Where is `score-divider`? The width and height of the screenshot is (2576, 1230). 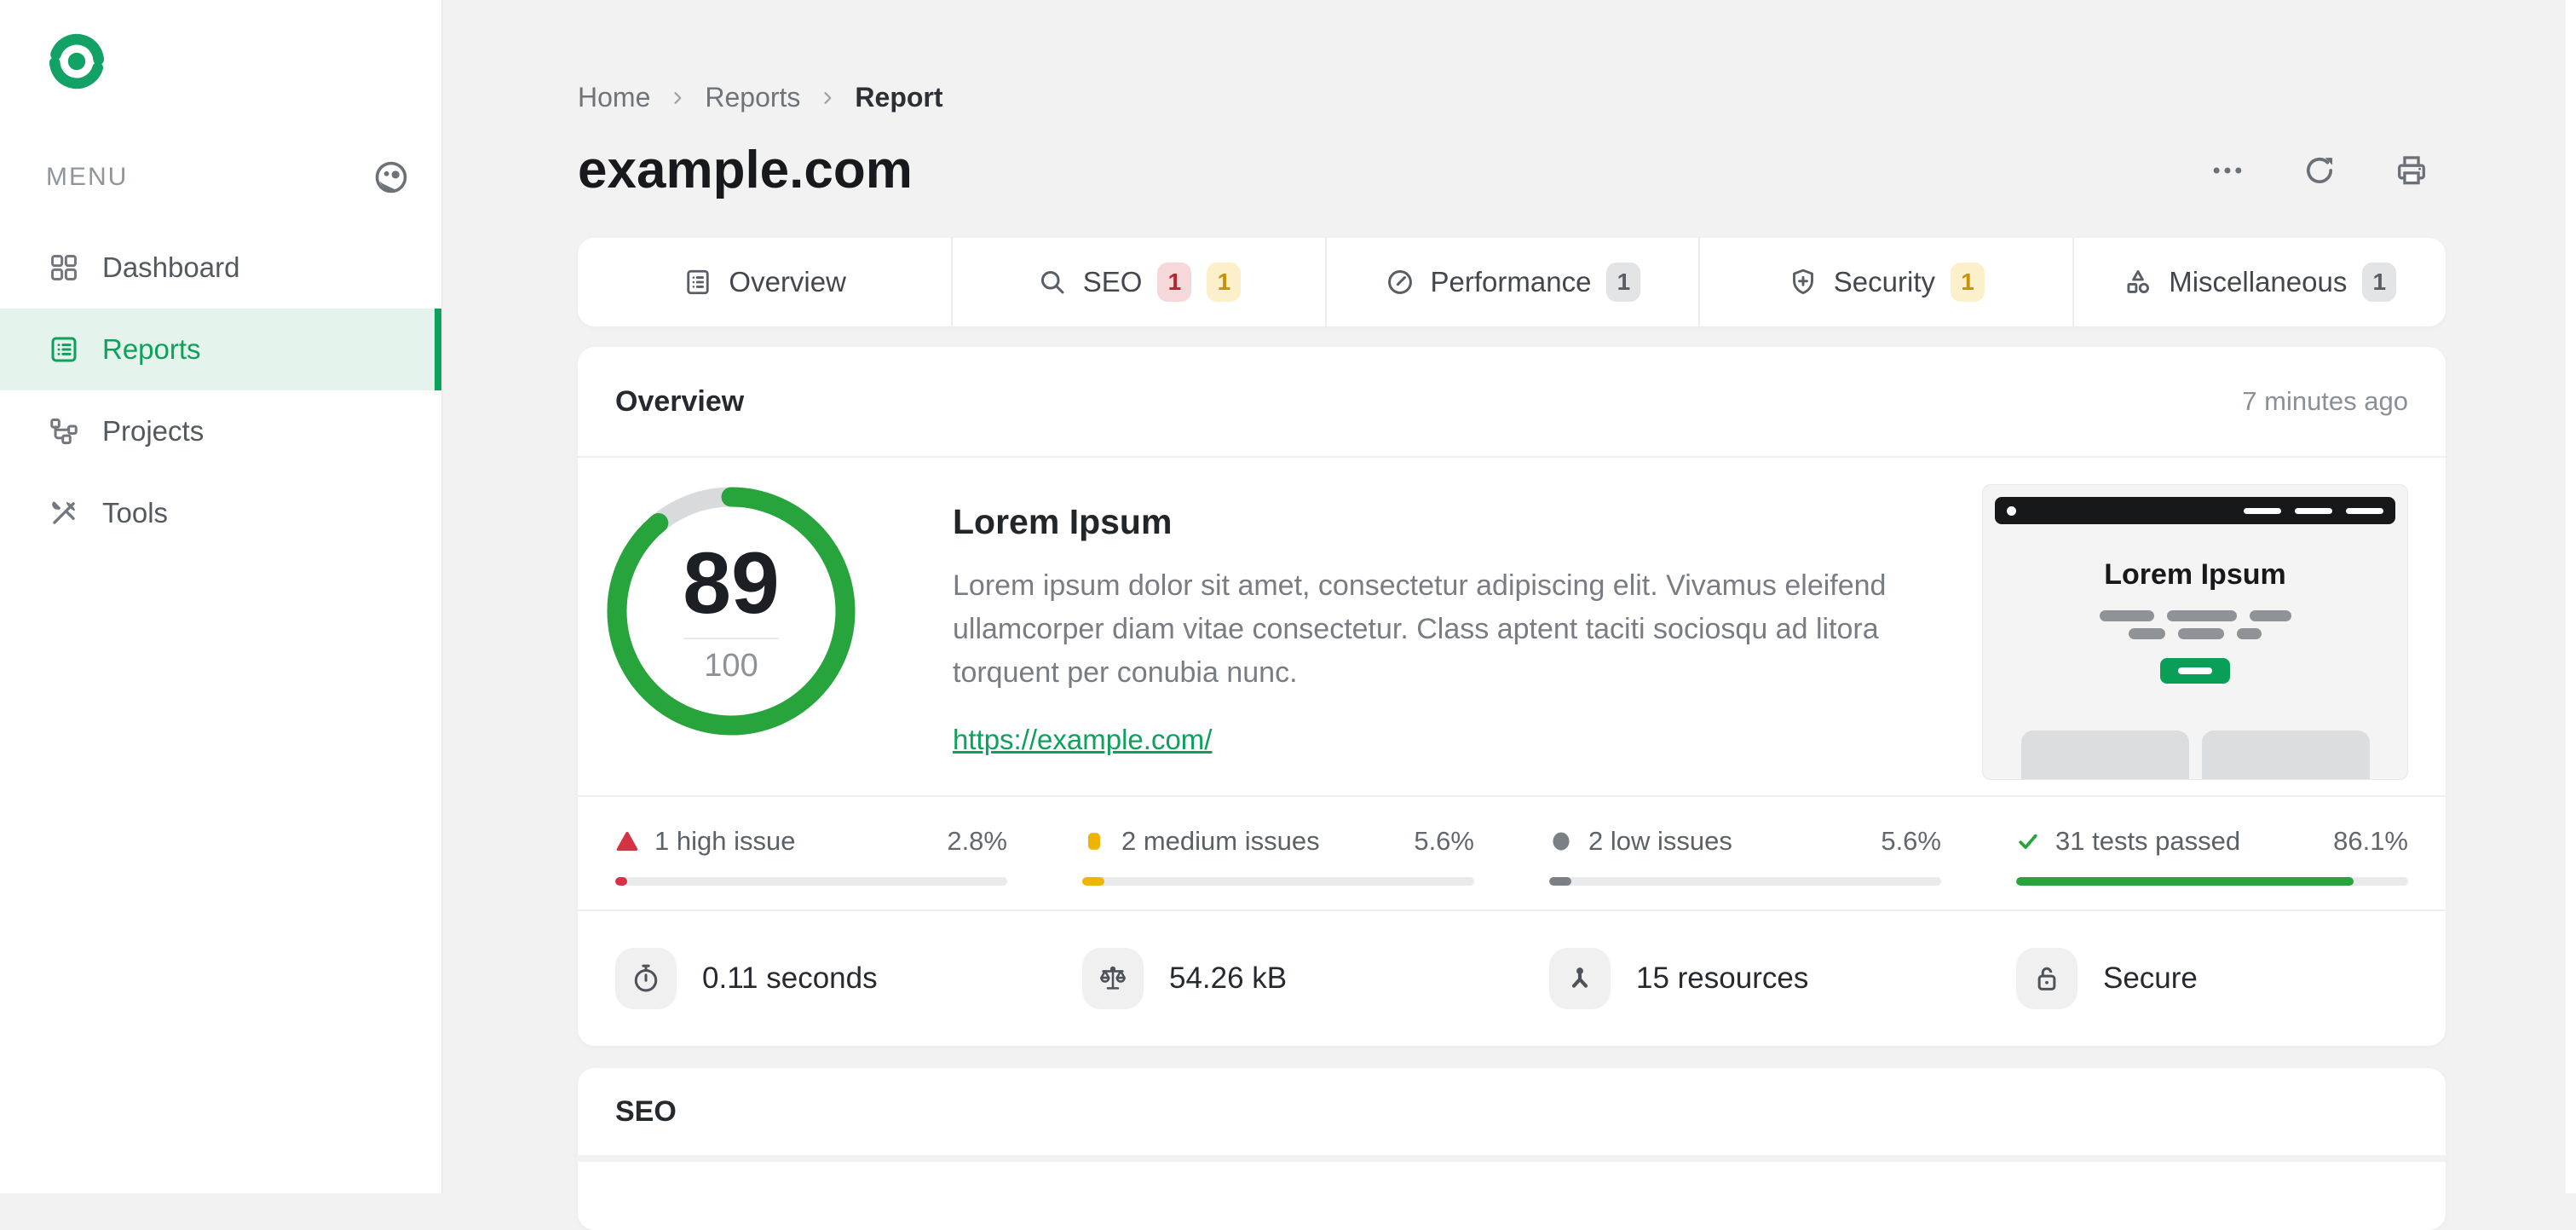 score-divider is located at coordinates (731, 638).